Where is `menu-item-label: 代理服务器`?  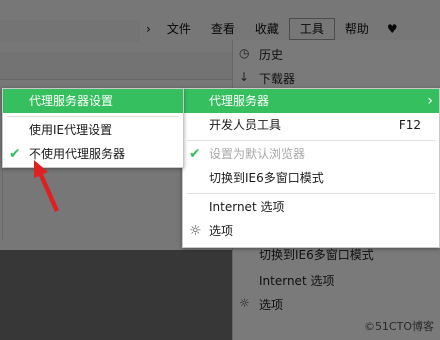
menu-item-label: 代理服务器 is located at coordinates (239, 101).